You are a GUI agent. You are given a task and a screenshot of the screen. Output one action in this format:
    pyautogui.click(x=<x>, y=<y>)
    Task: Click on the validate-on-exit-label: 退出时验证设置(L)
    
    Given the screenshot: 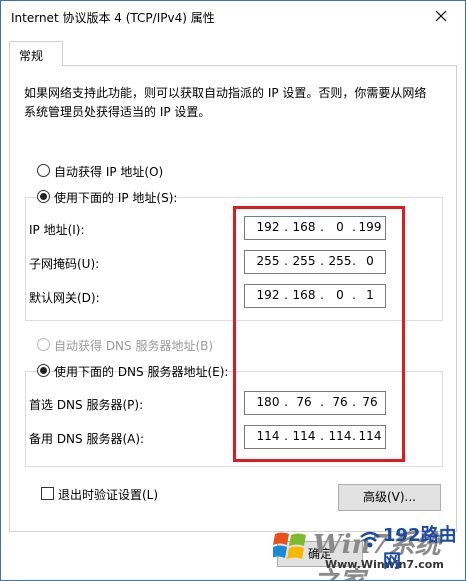 What is the action you would take?
    pyautogui.click(x=108, y=495)
    